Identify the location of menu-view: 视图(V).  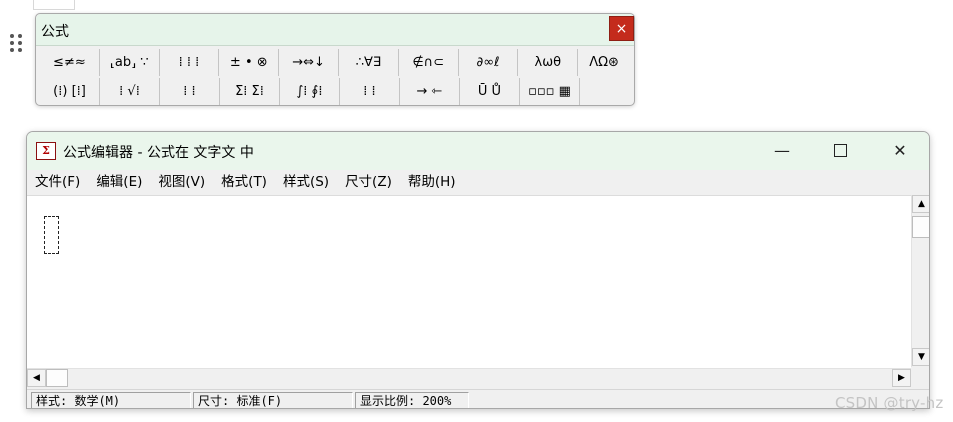
(181, 182).